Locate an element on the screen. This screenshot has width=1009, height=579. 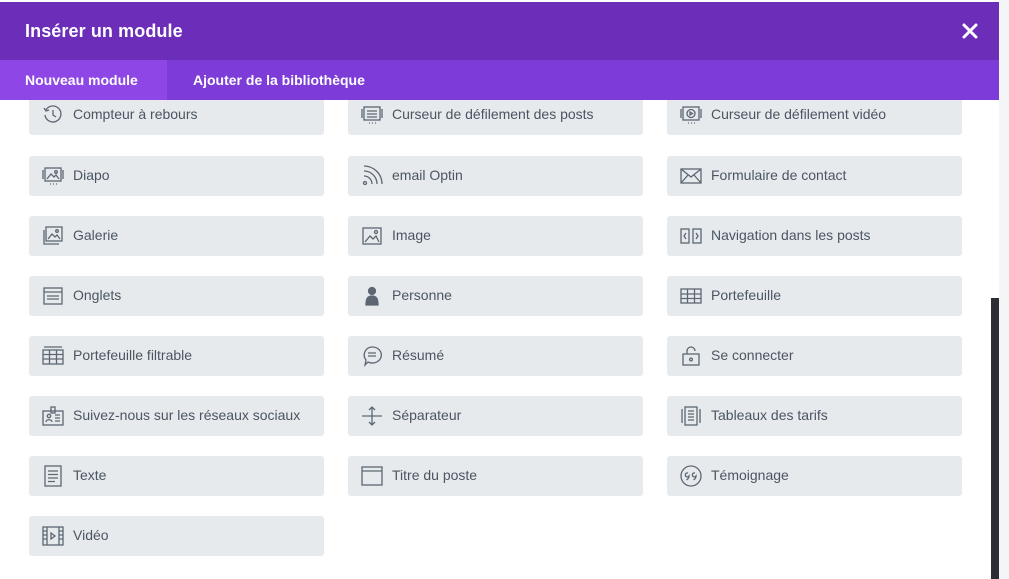
filterable-grid-icon is located at coordinates (53, 356).